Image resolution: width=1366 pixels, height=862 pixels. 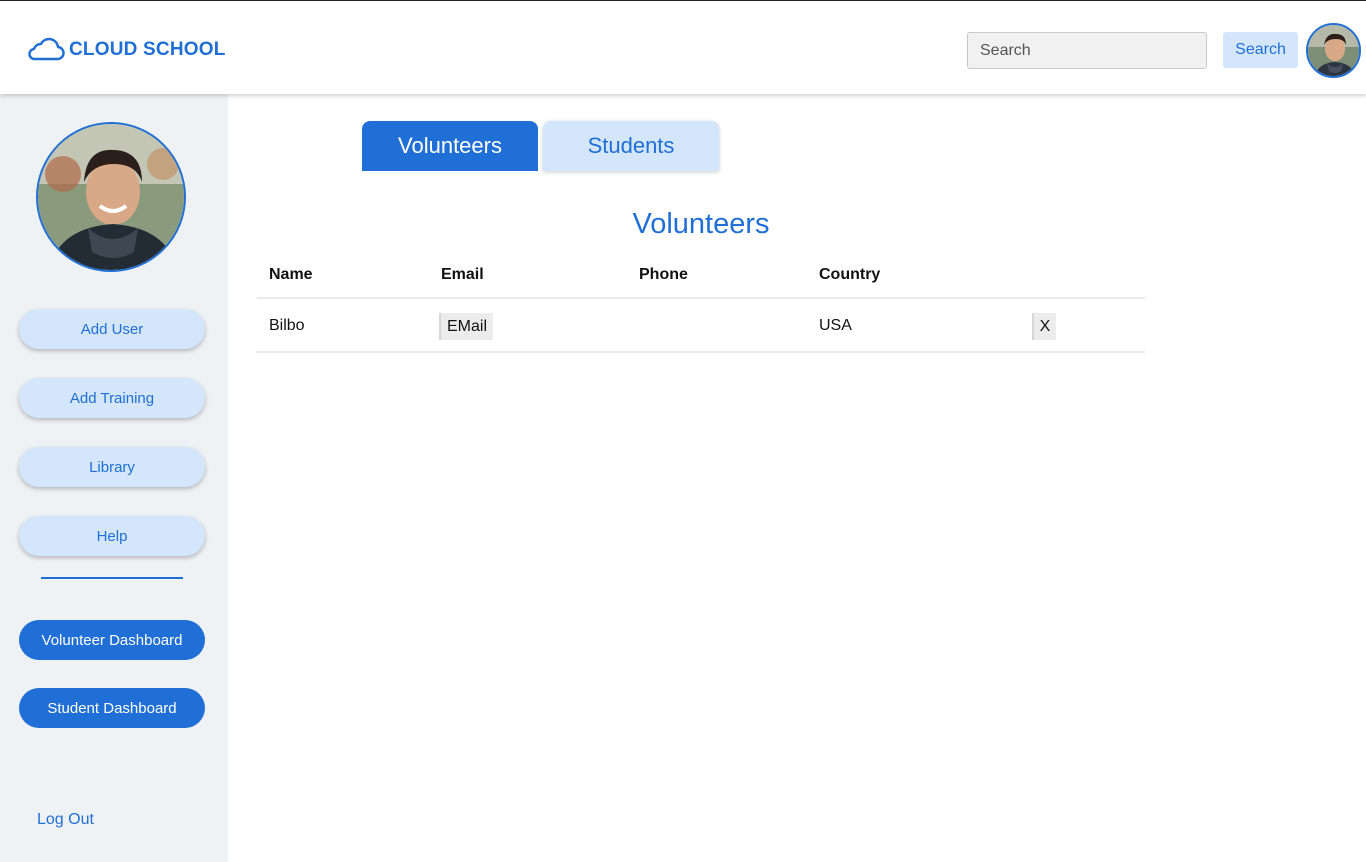 What do you see at coordinates (850, 274) in the screenshot?
I see `column-header-country: Country` at bounding box center [850, 274].